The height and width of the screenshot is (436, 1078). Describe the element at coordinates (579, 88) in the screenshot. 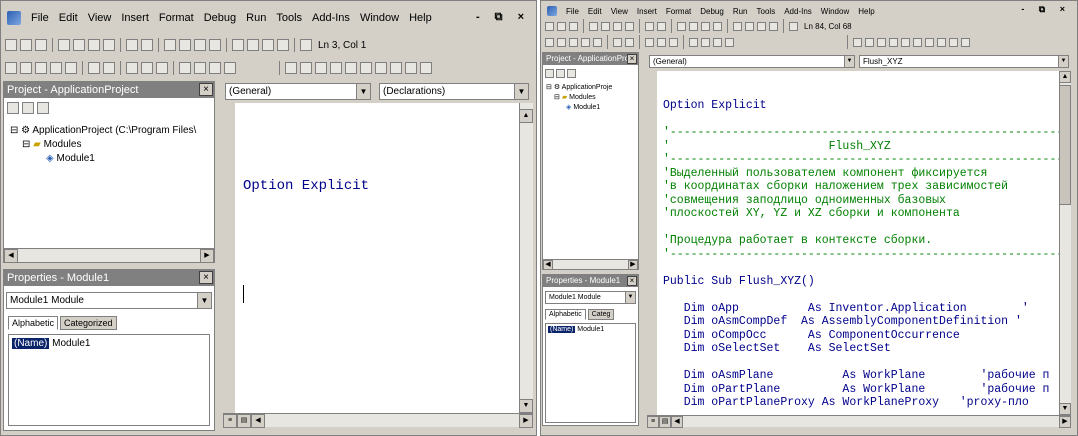

I see `tree-item-project: ⊟ ⚙ ApplicationProje` at that location.